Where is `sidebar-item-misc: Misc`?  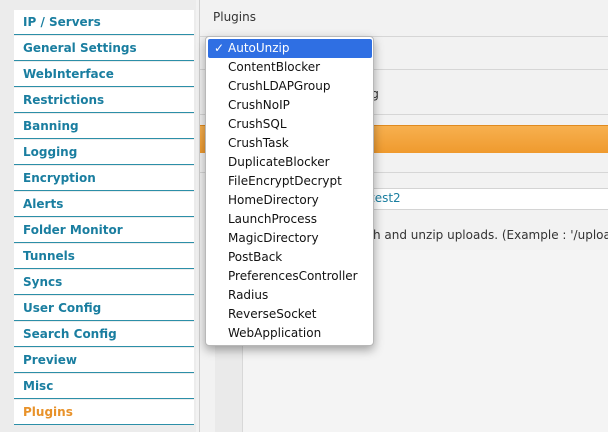 sidebar-item-misc: Misc is located at coordinates (104, 386).